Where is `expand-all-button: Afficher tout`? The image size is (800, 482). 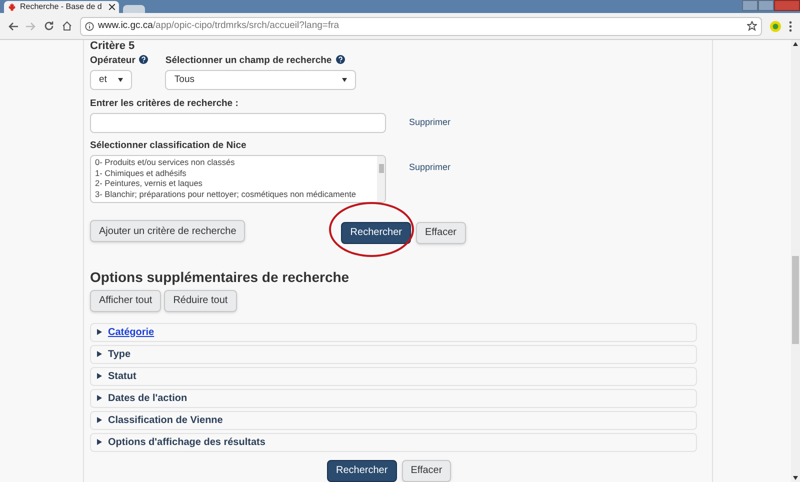 expand-all-button: Afficher tout is located at coordinates (126, 301).